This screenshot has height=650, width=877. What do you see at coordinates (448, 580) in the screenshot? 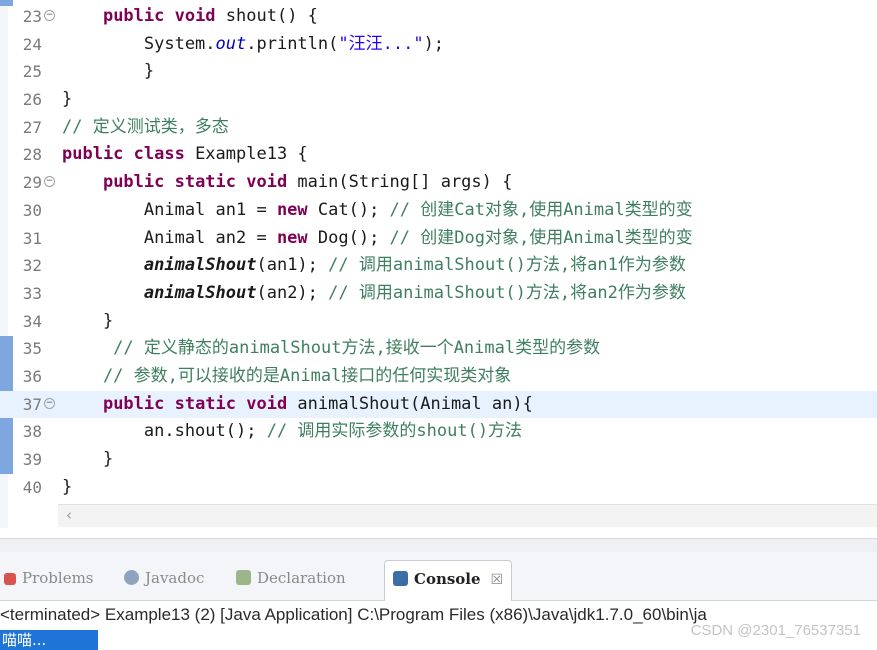
I see `tab-console: Console ☒` at bounding box center [448, 580].